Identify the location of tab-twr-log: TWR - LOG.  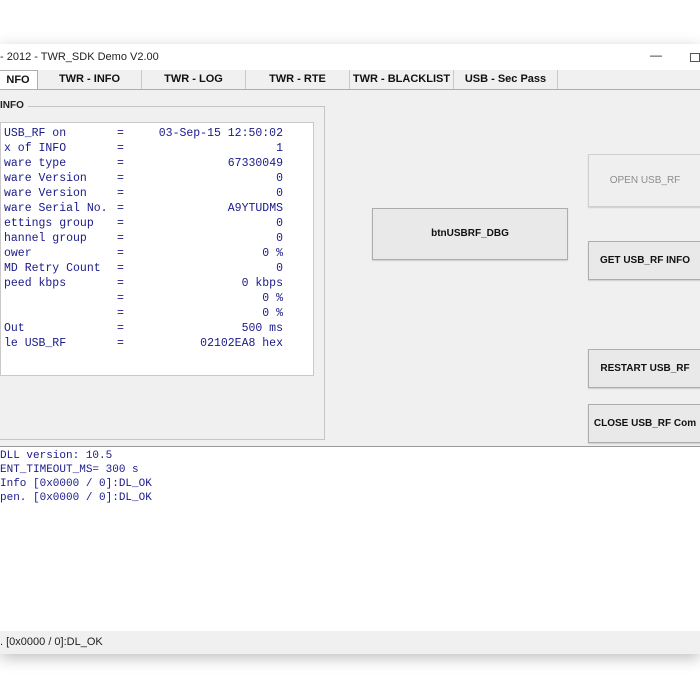
(194, 80).